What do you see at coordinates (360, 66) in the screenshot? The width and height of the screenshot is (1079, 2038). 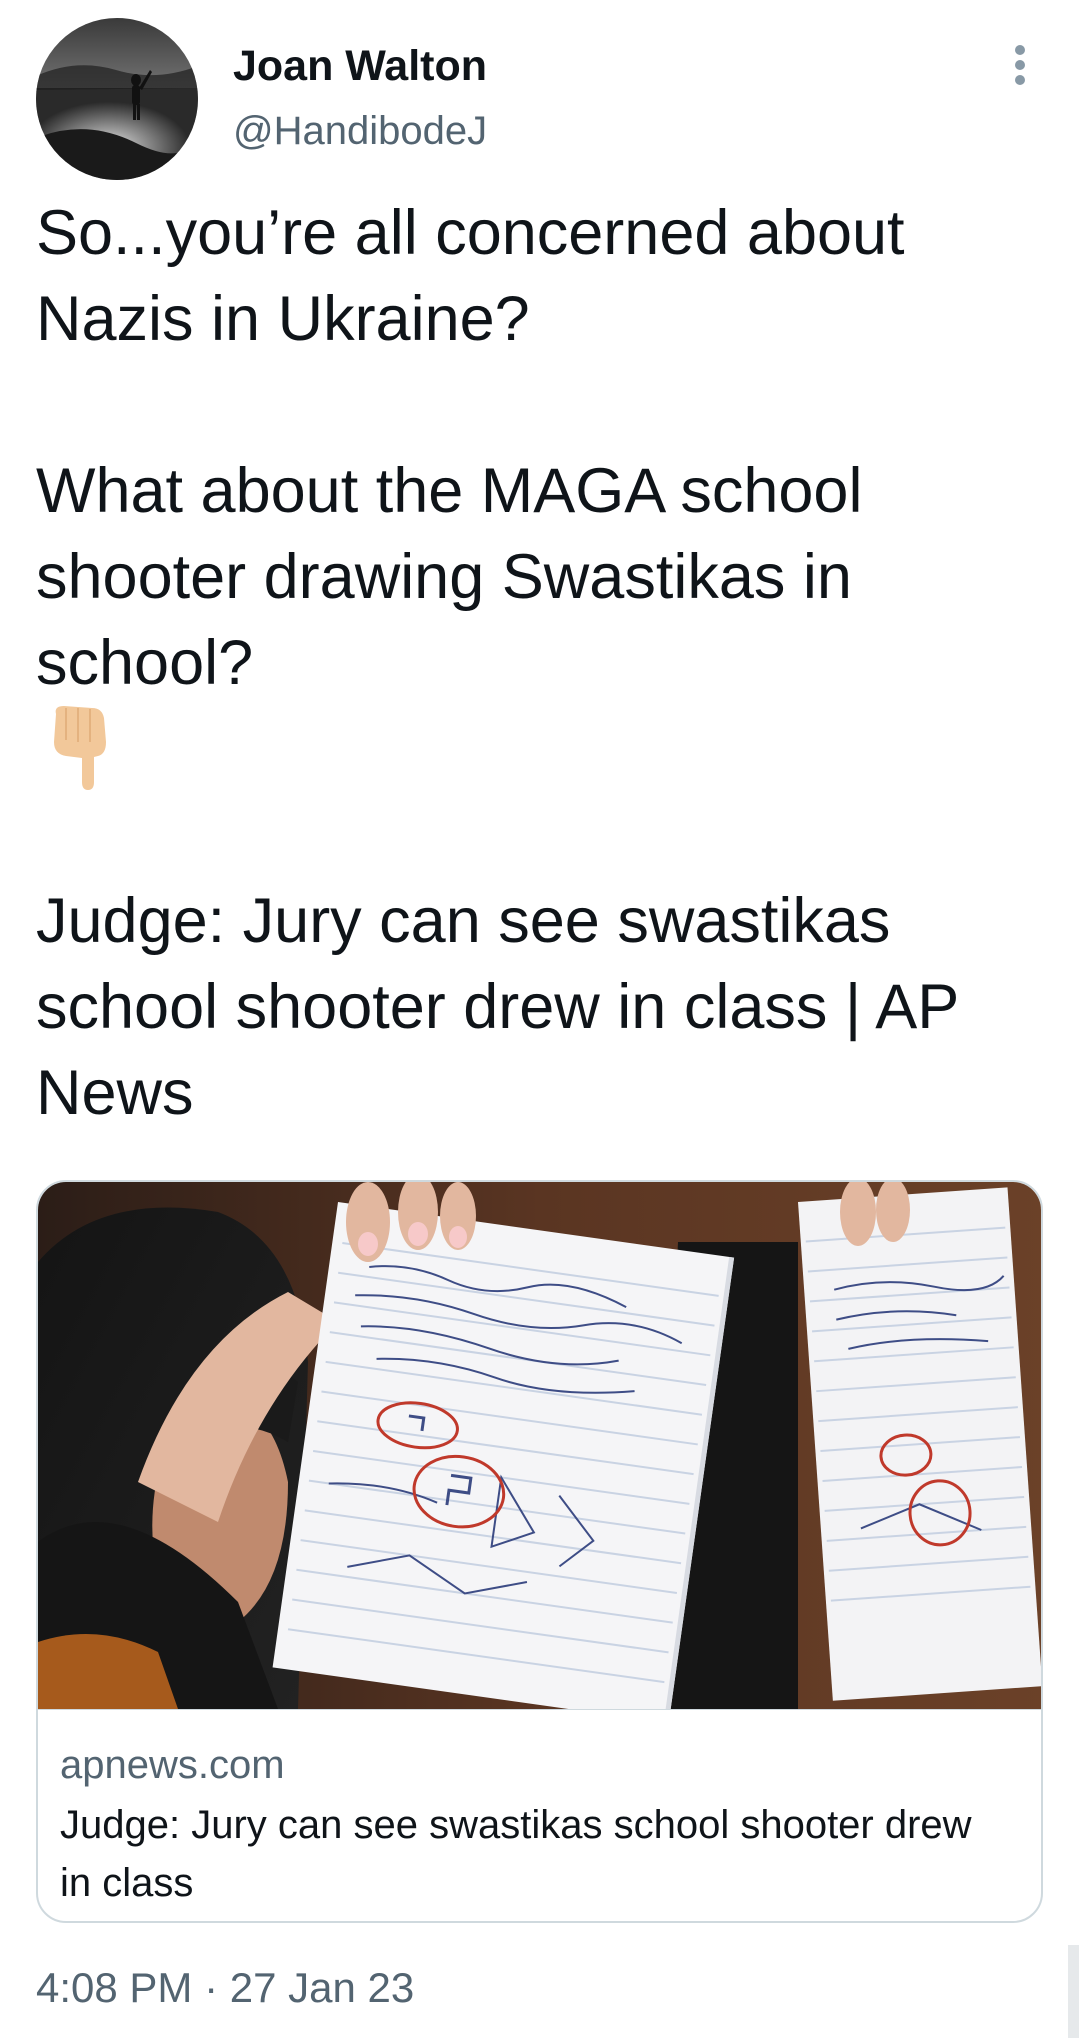 I see `display-name: Joan Walton` at bounding box center [360, 66].